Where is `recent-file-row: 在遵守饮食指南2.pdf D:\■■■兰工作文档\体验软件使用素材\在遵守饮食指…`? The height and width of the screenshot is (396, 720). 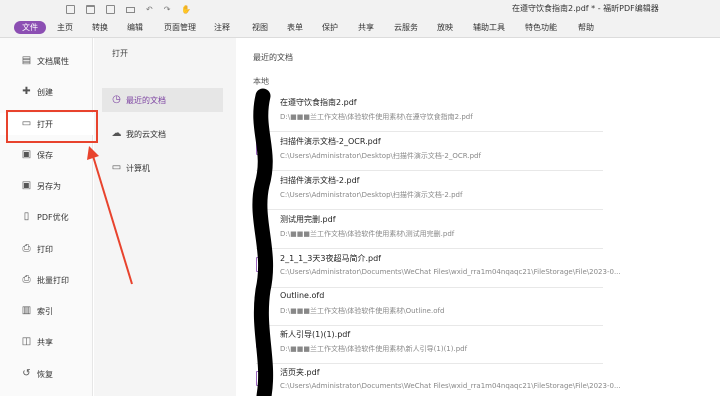 recent-file-row: 在遵守饮食指南2.pdf D:\■■■兰工作文档\体验软件使用素材\在遵守饮食指… is located at coordinates (429, 112).